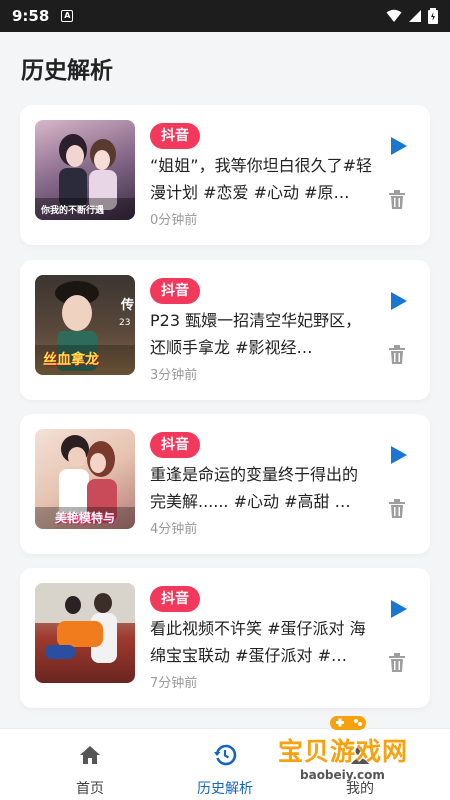 The height and width of the screenshot is (800, 450). I want to click on wifi-icon, so click(394, 15).